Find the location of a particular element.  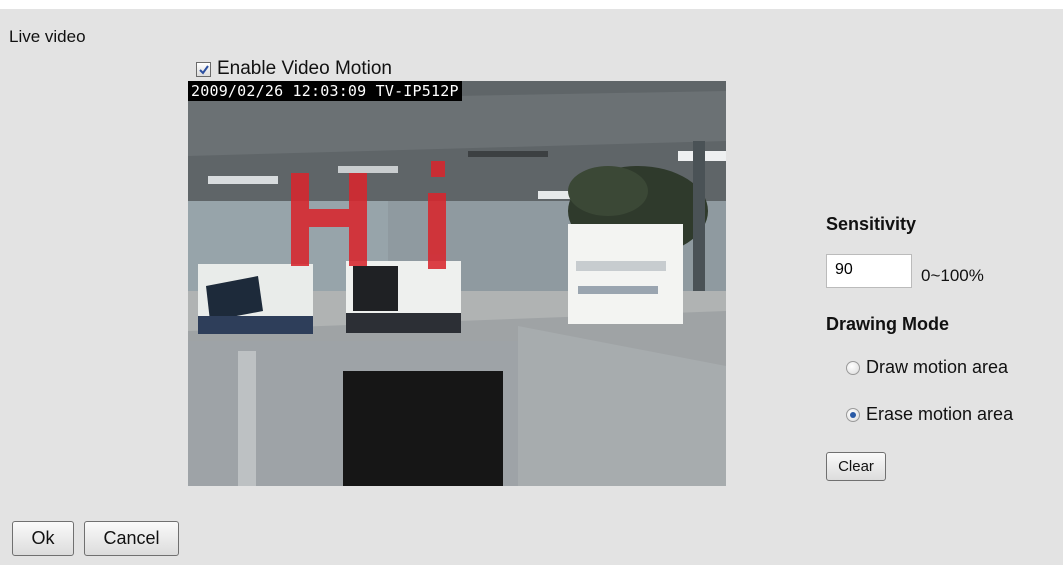

mode-draw-option: Draw motion area is located at coordinates (927, 367).